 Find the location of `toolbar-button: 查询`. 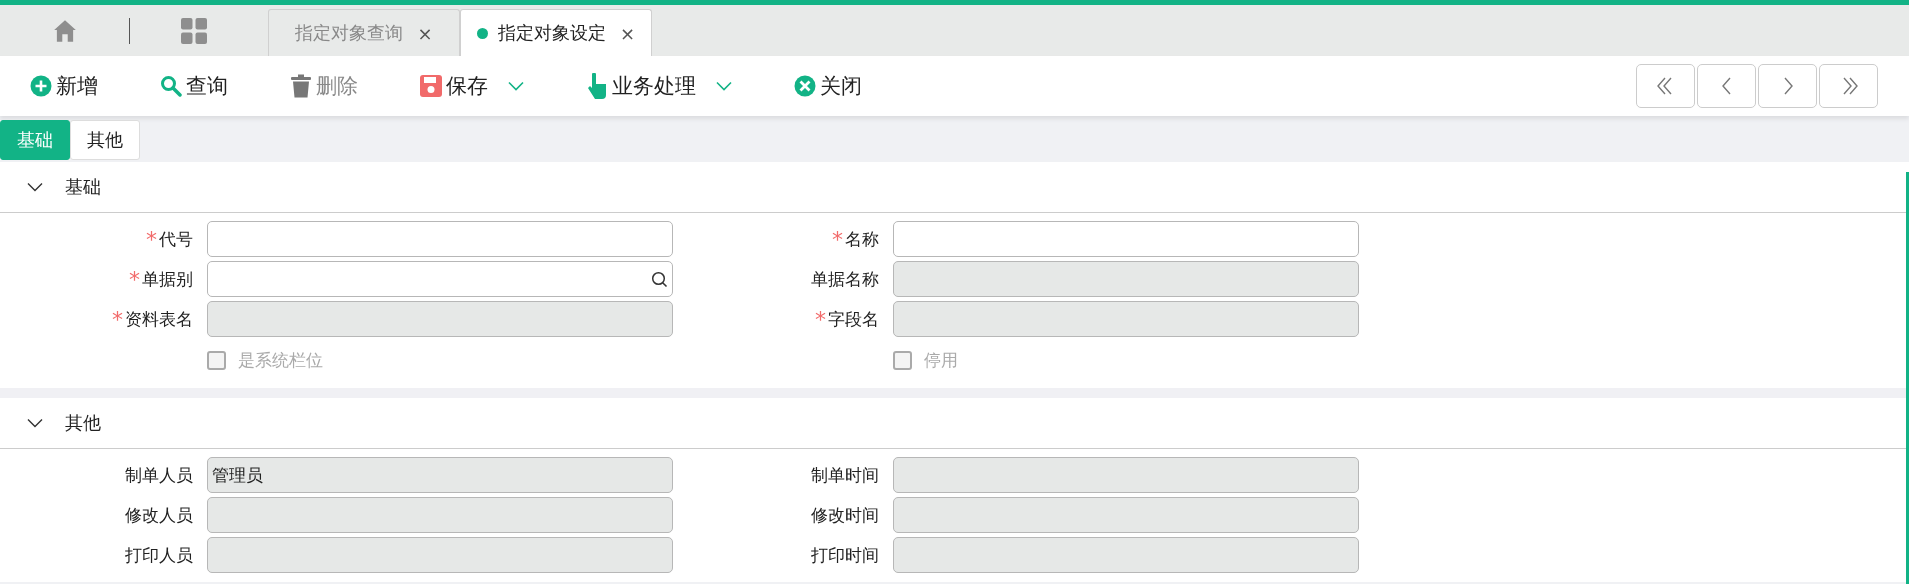

toolbar-button: 查询 is located at coordinates (194, 86).